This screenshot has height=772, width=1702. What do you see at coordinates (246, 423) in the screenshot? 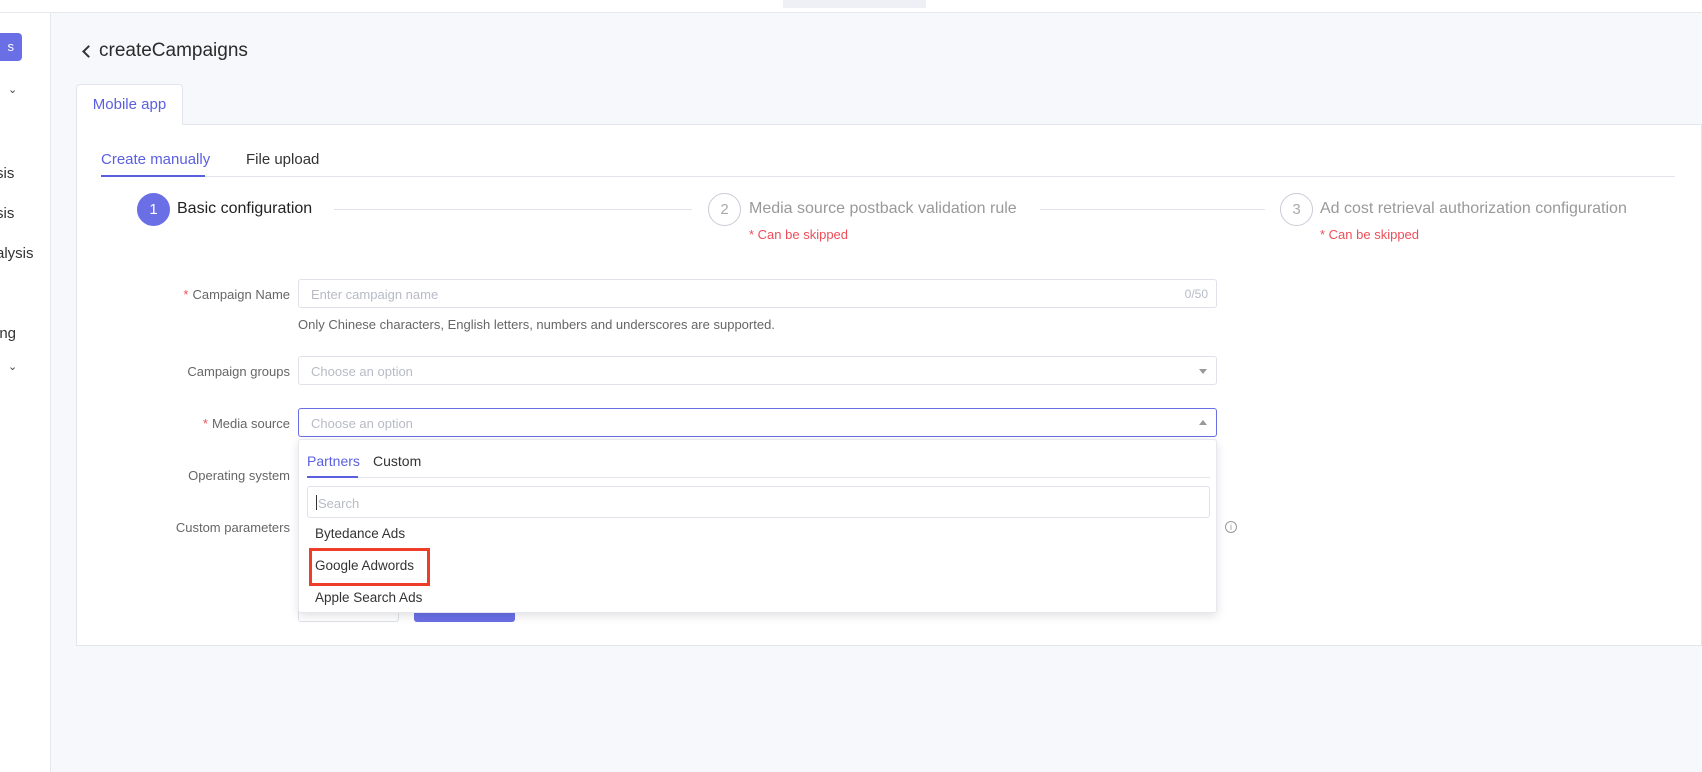
I see `media-source-label: * Media source` at bounding box center [246, 423].